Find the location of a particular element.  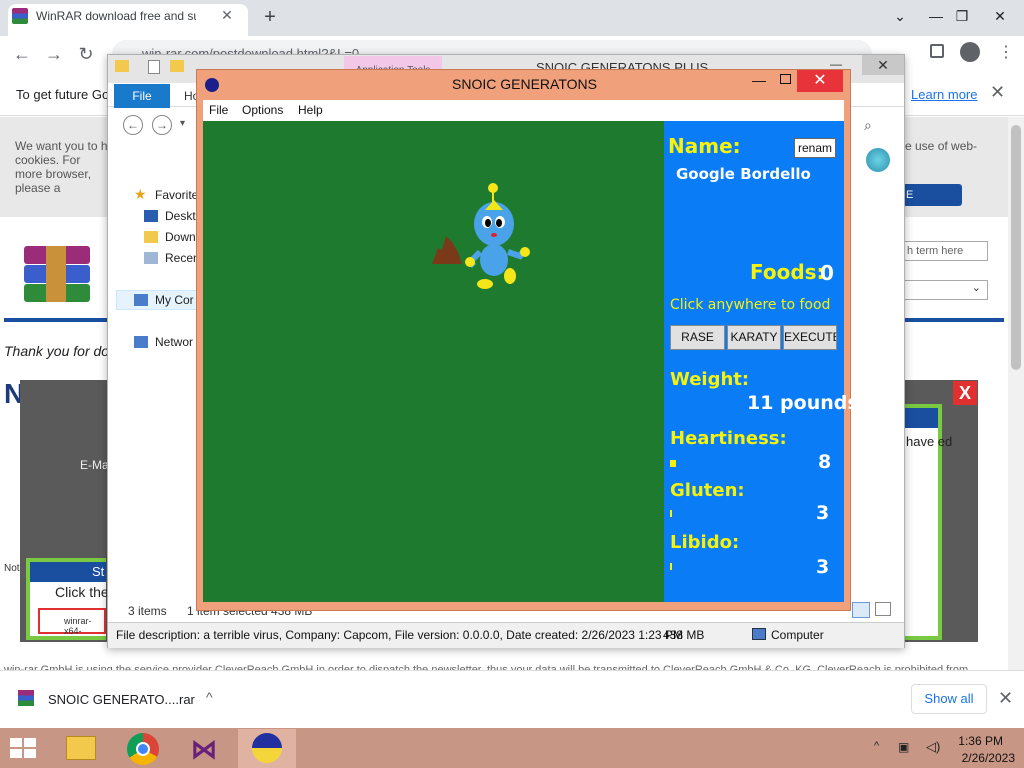

details-view-icon is located at coordinates (861, 610).